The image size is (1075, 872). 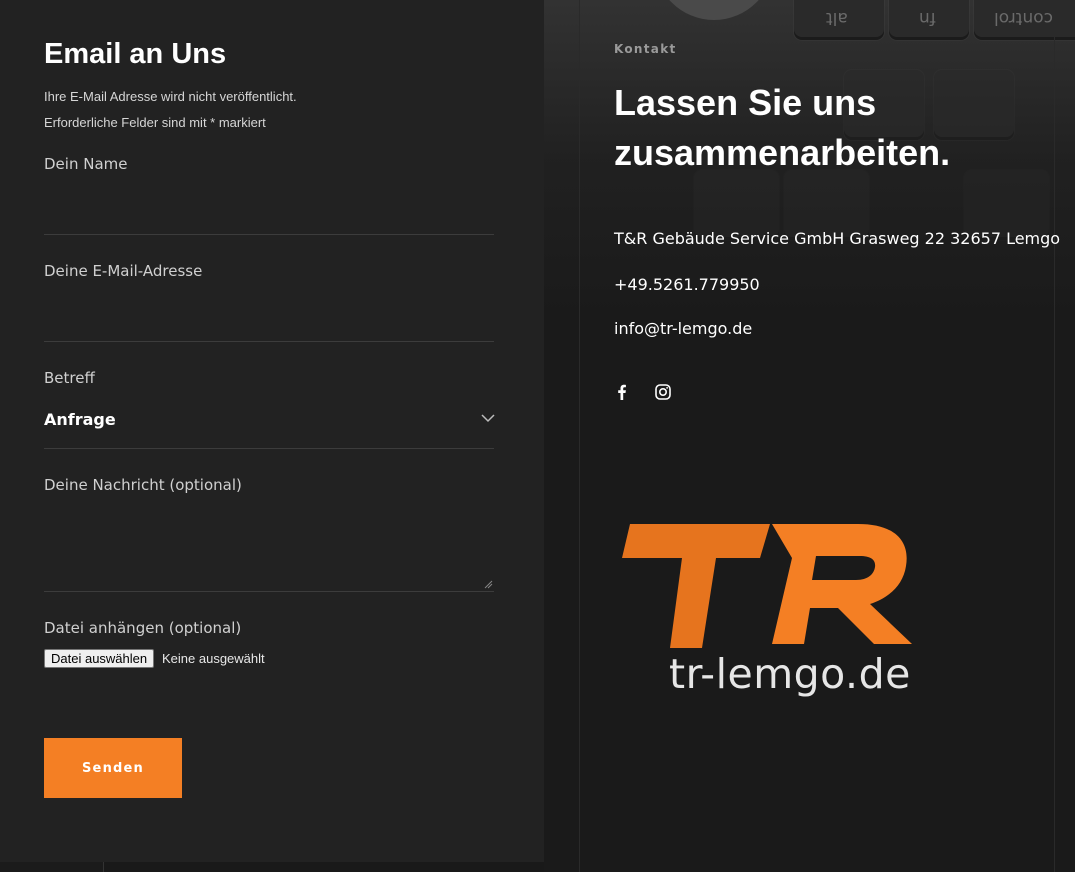 I want to click on subject-underline, so click(x=269, y=448).